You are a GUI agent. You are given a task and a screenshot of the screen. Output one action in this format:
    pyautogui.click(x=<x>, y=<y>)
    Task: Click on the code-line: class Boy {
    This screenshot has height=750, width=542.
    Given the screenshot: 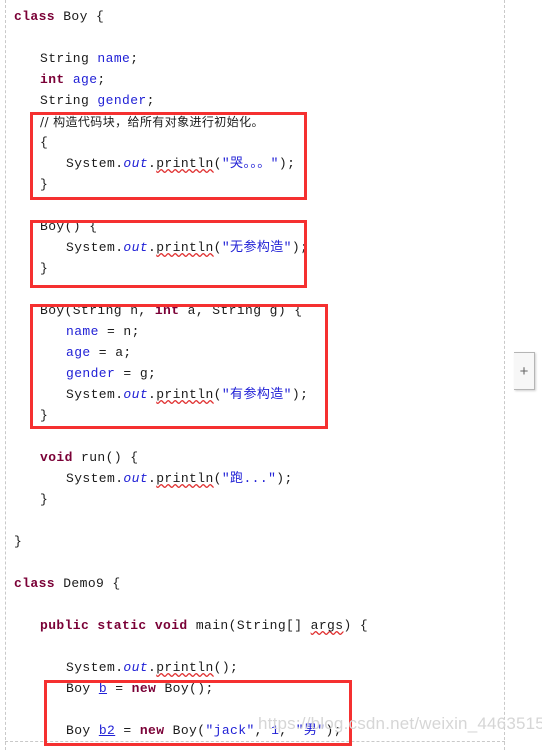 What is the action you would take?
    pyautogui.click(x=59, y=17)
    